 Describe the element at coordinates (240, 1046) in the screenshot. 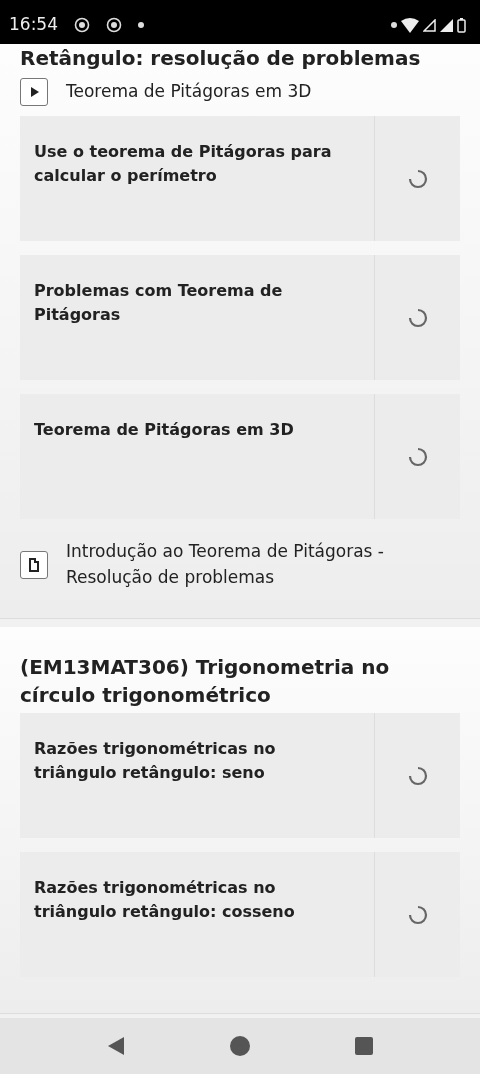

I see `home-icon` at that location.